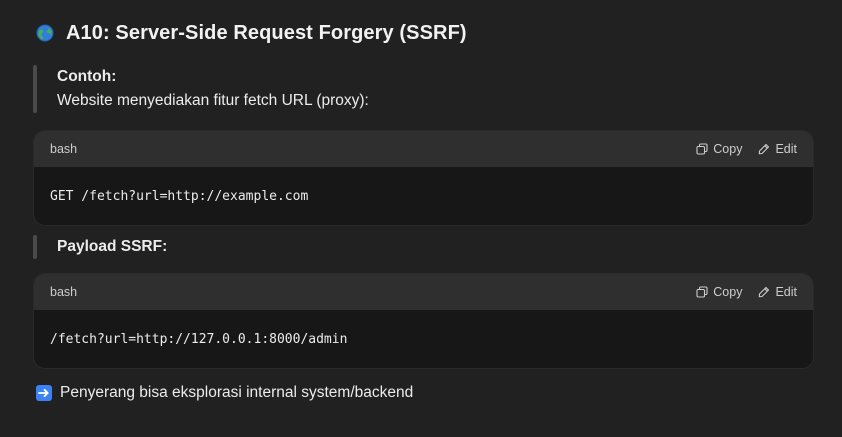 The height and width of the screenshot is (437, 842). Describe the element at coordinates (112, 246) in the screenshot. I see `payload-title: Payload SSRF:` at that location.